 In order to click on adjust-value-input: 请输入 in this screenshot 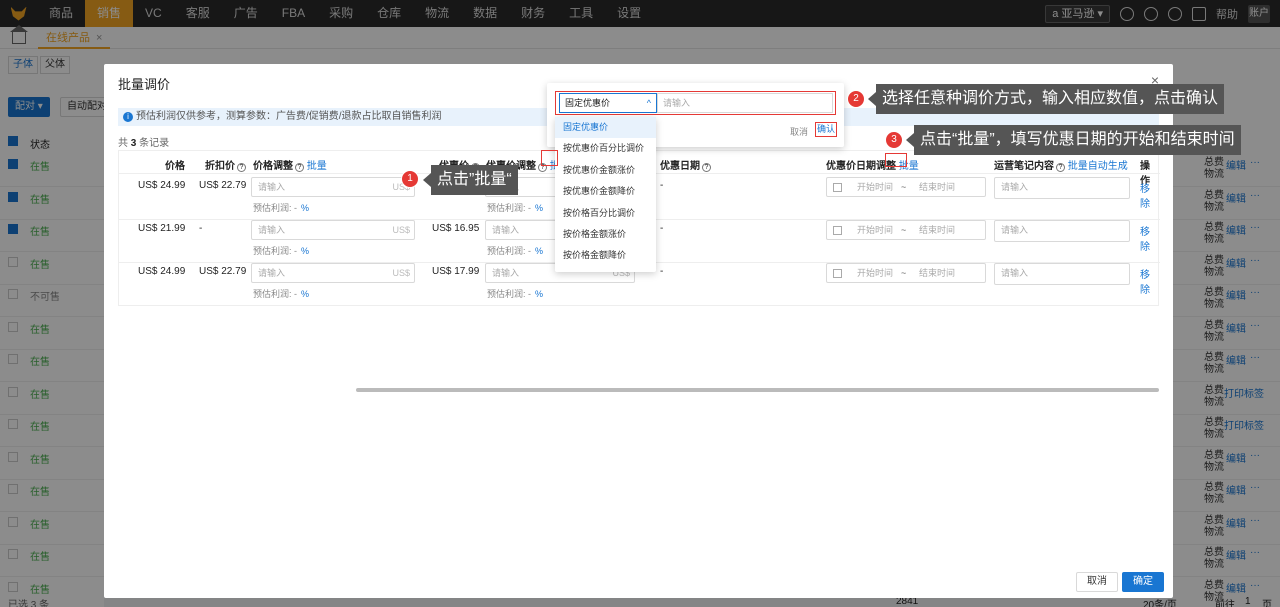, I will do `click(745, 103)`.